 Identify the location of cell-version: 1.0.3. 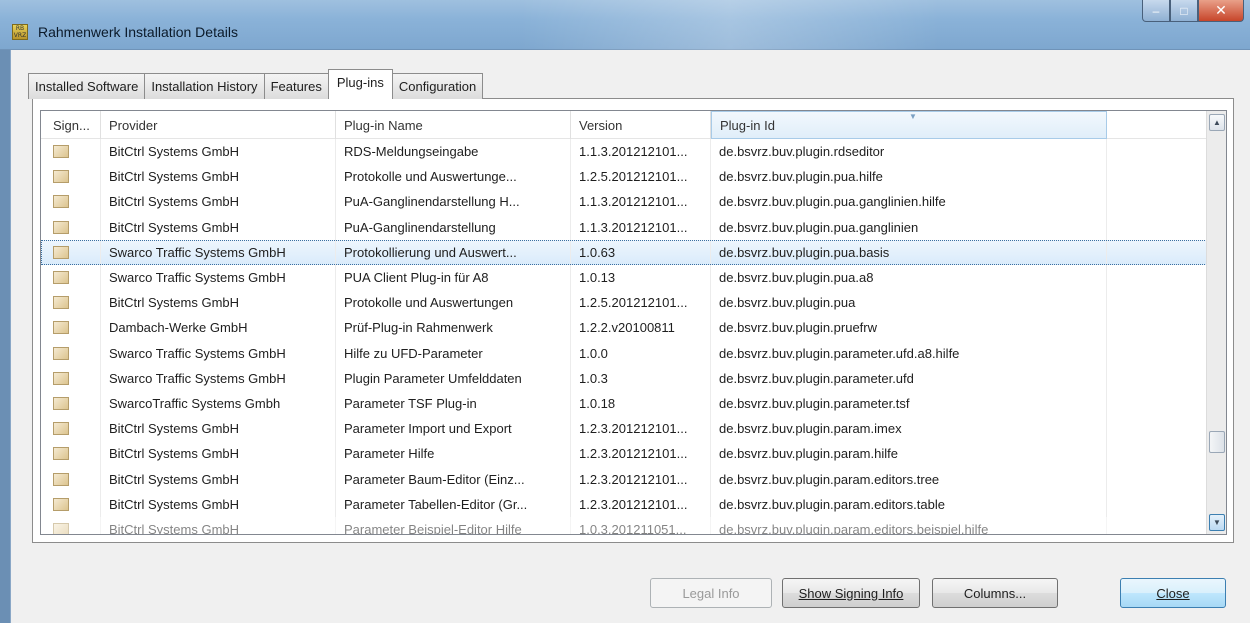
(641, 378).